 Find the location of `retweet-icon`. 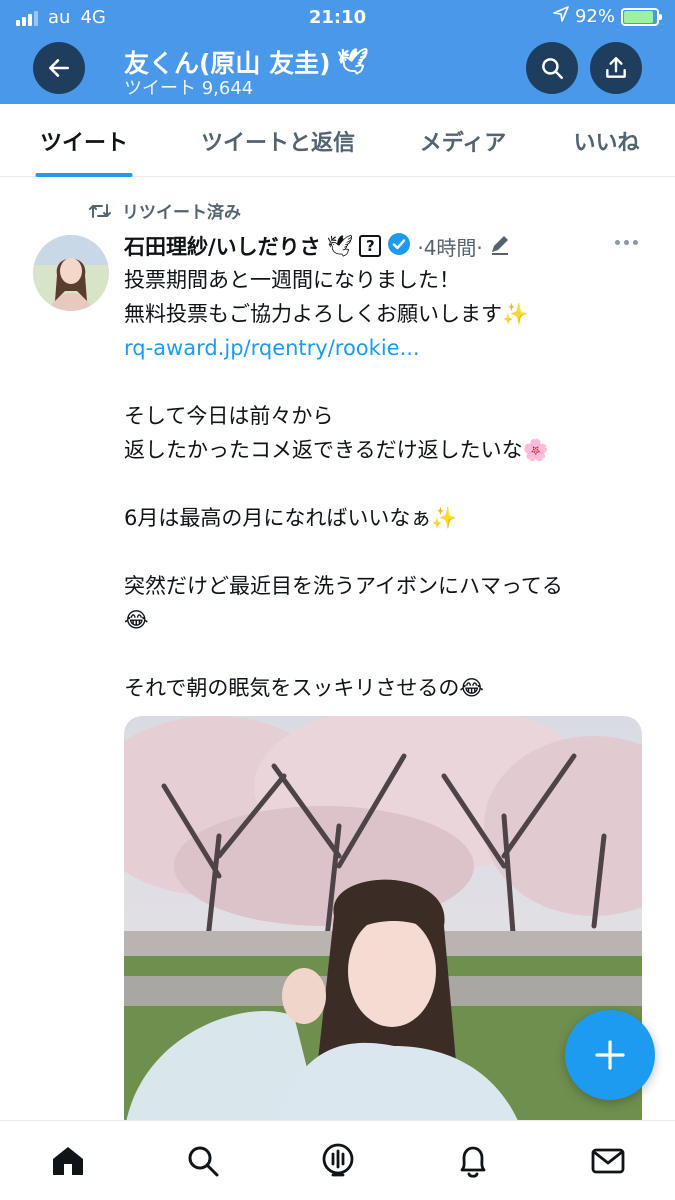

retweet-icon is located at coordinates (100, 210).